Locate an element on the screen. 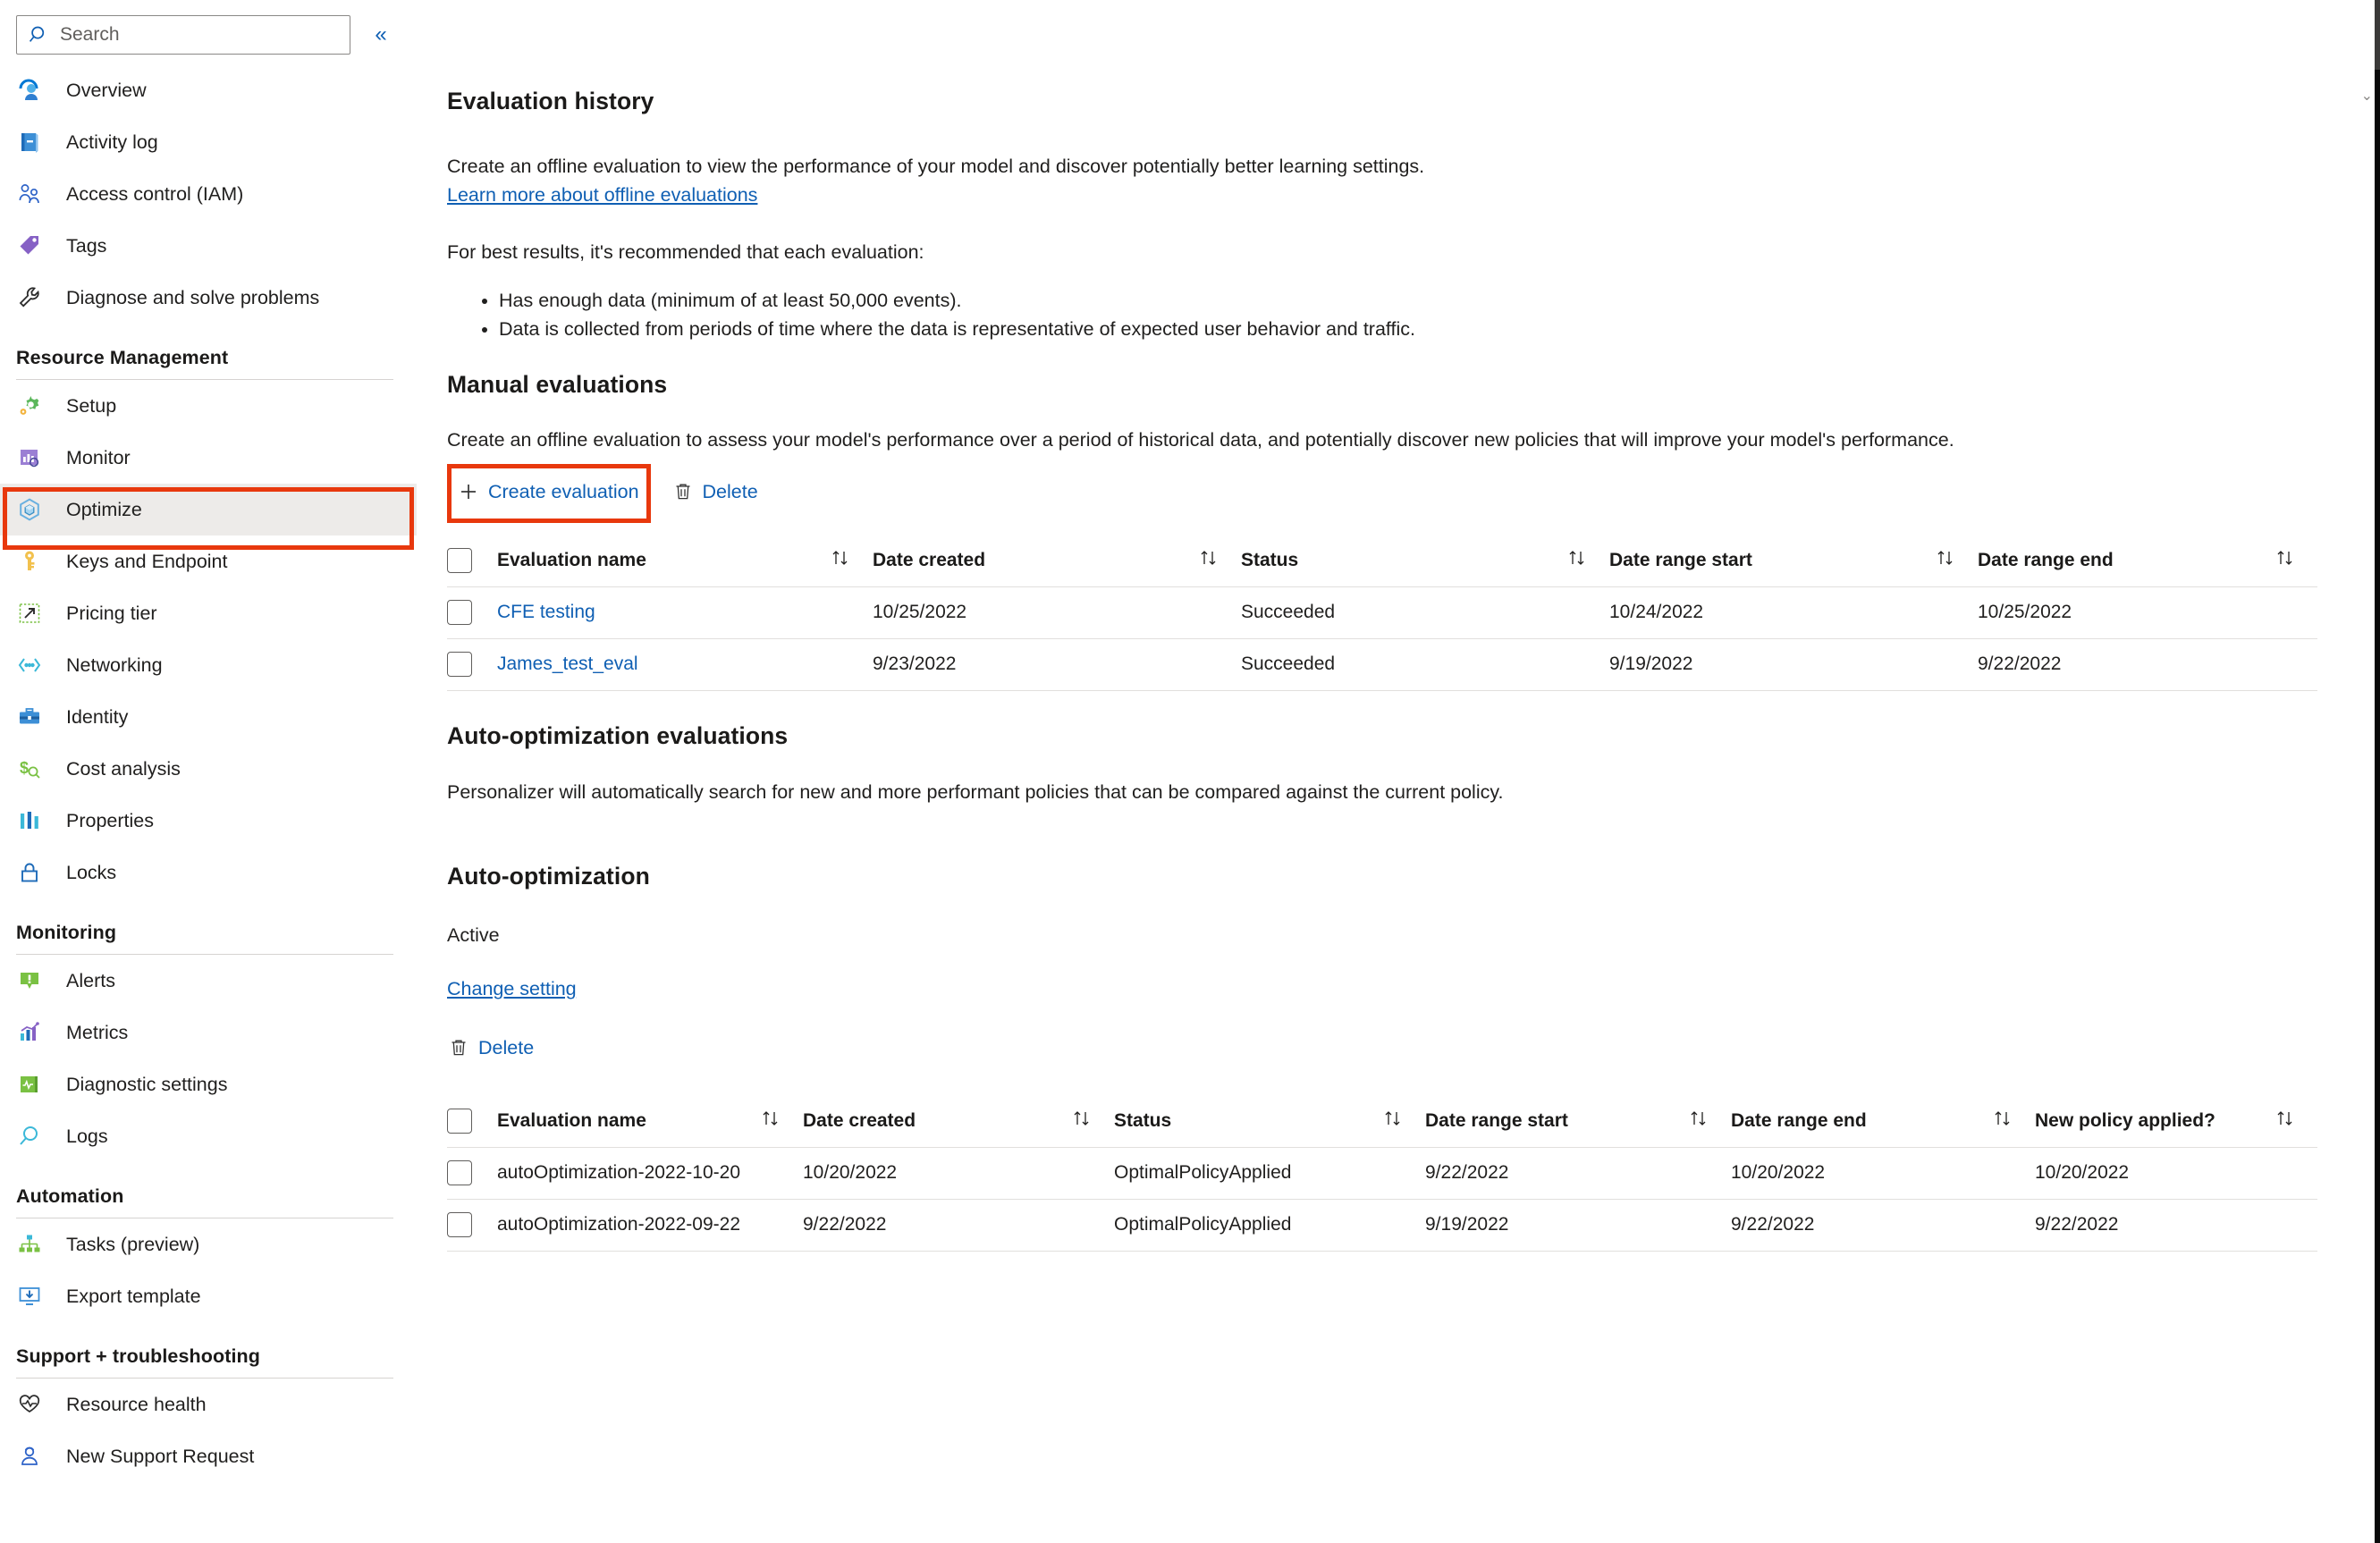 The height and width of the screenshot is (1543, 2380). sidebar-item-tasks: Tasks (preview) is located at coordinates (208, 1244).